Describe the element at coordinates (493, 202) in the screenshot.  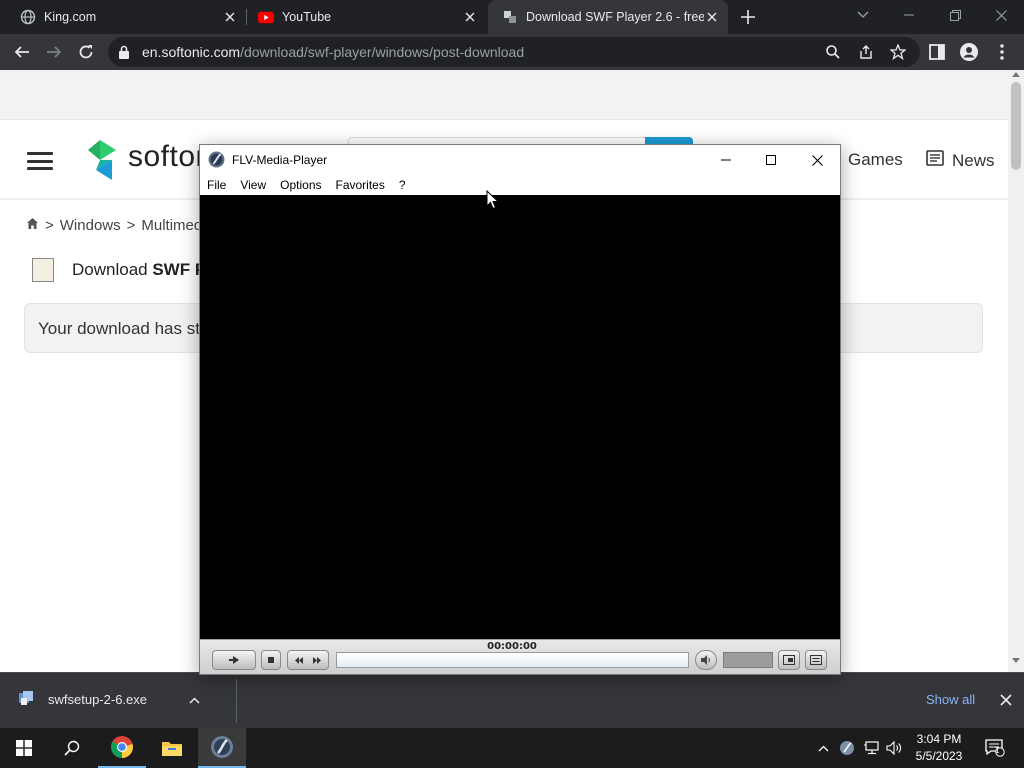
I see `mouse-cursor-icon` at that location.